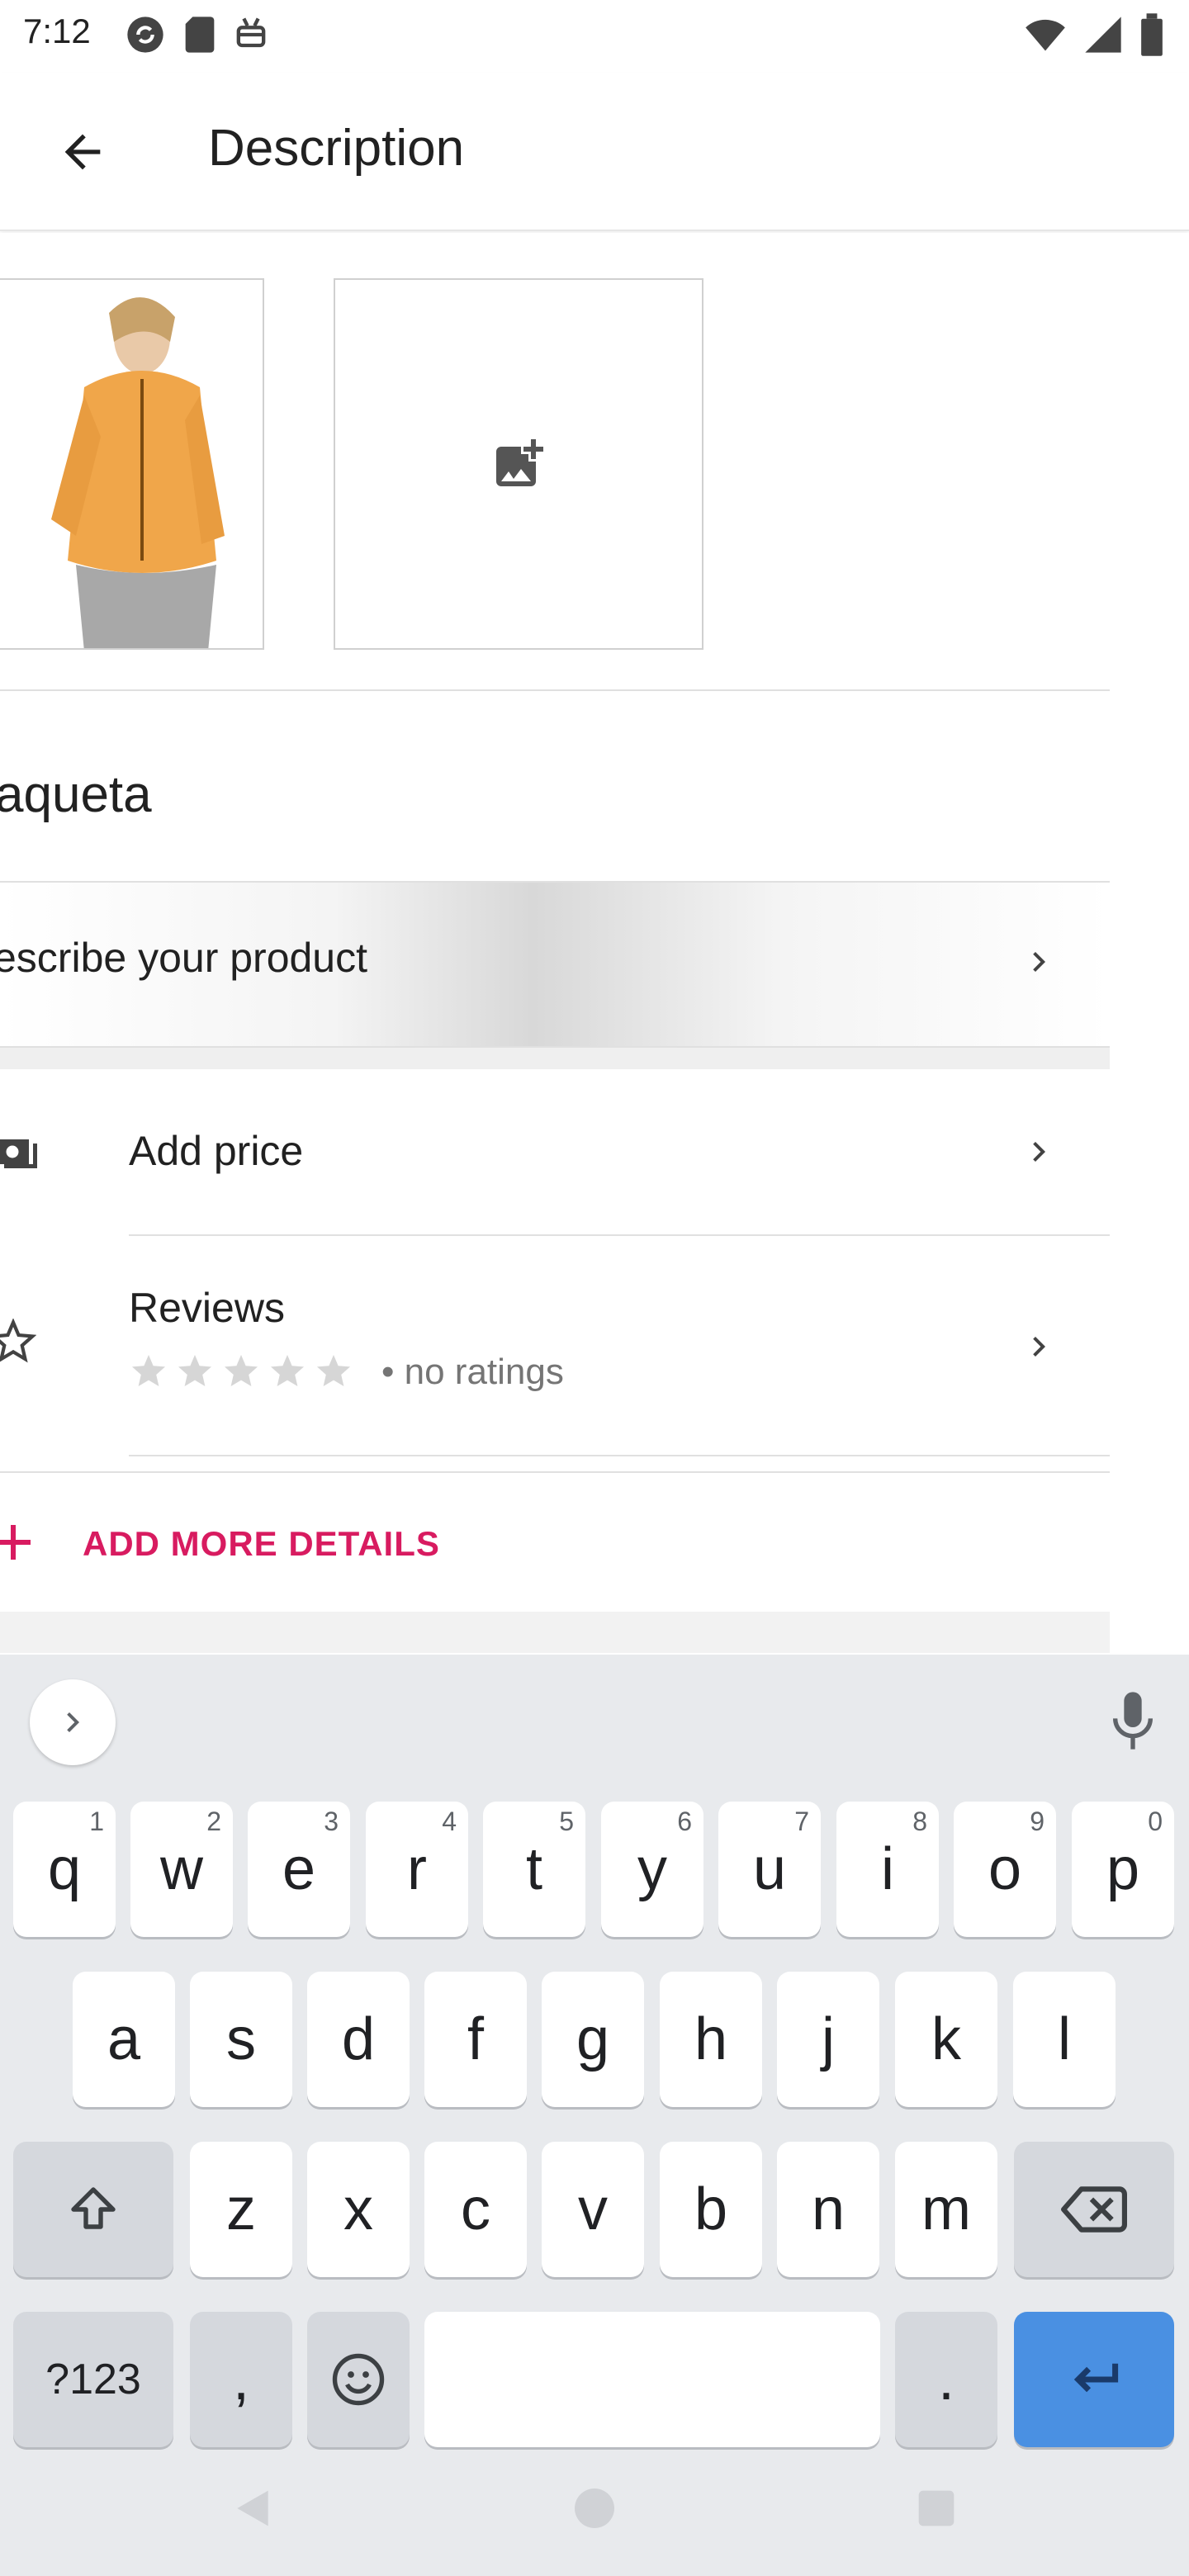 The width and height of the screenshot is (1189, 2576). What do you see at coordinates (216, 1151) in the screenshot?
I see `add-price-label: Add price` at bounding box center [216, 1151].